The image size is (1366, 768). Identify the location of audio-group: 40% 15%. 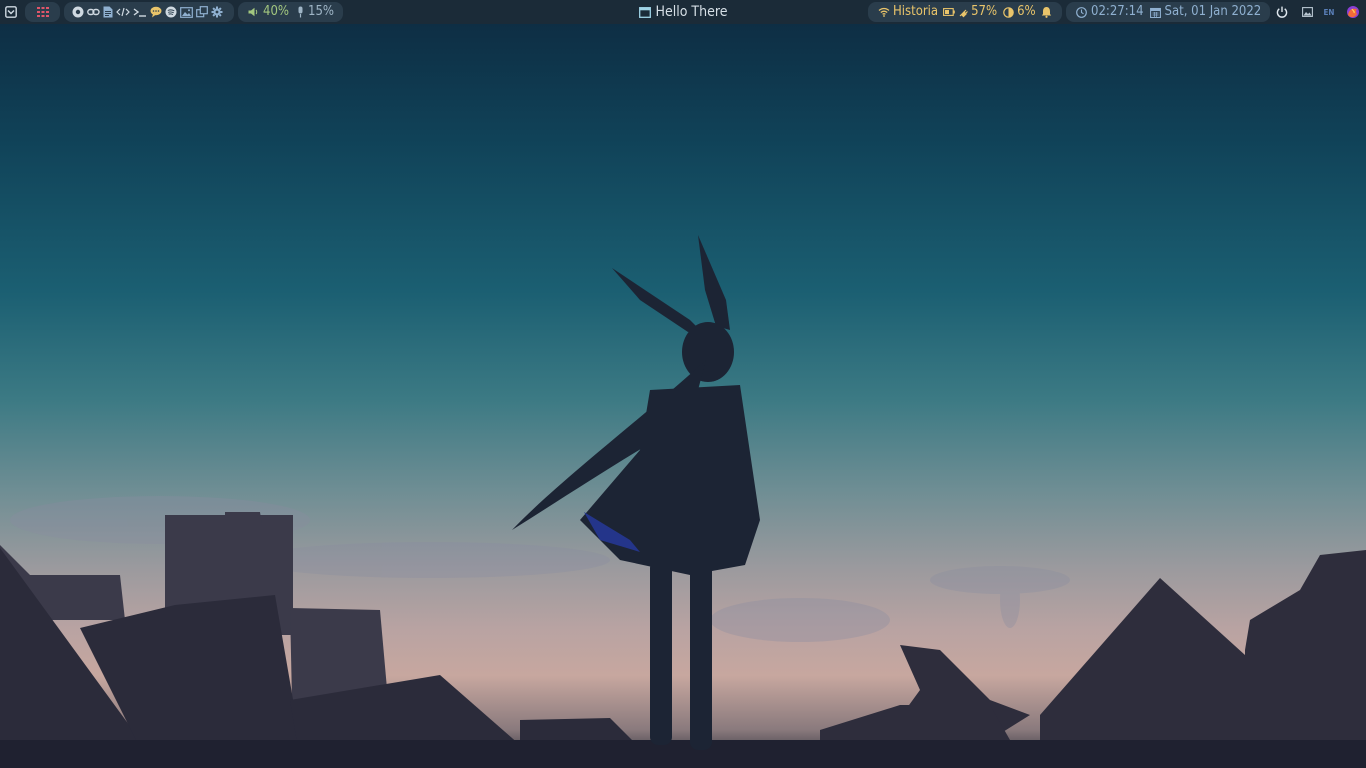
(290, 12).